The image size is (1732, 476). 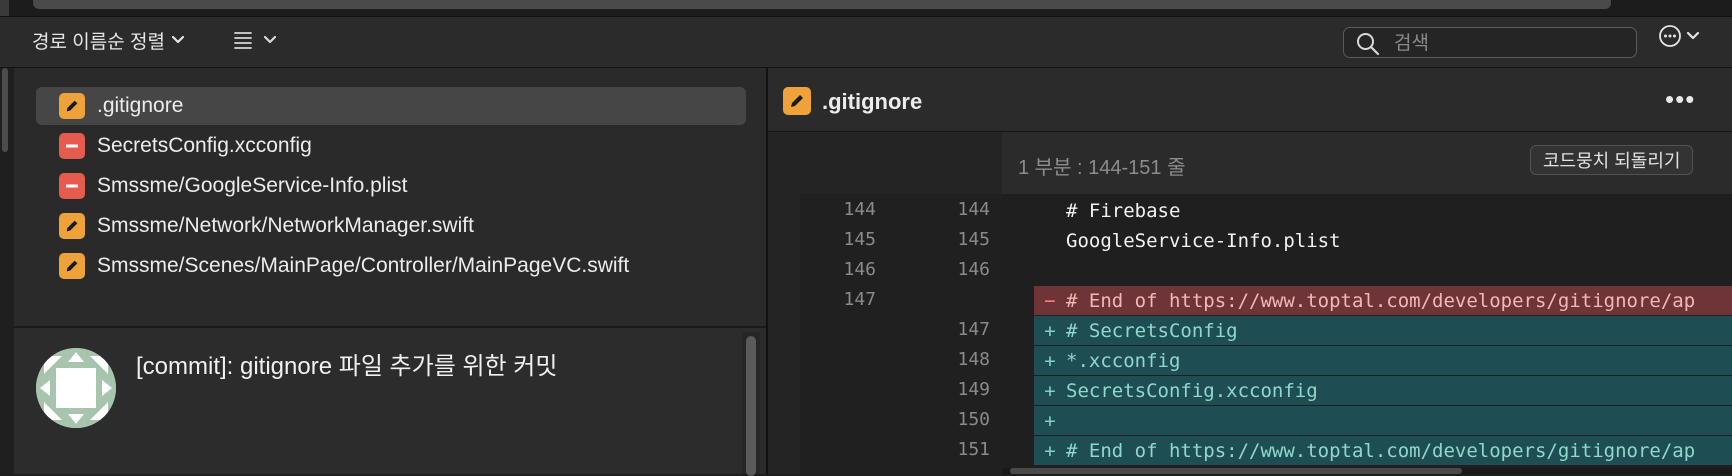 I want to click on minus-icon: −, so click(x=1050, y=300).